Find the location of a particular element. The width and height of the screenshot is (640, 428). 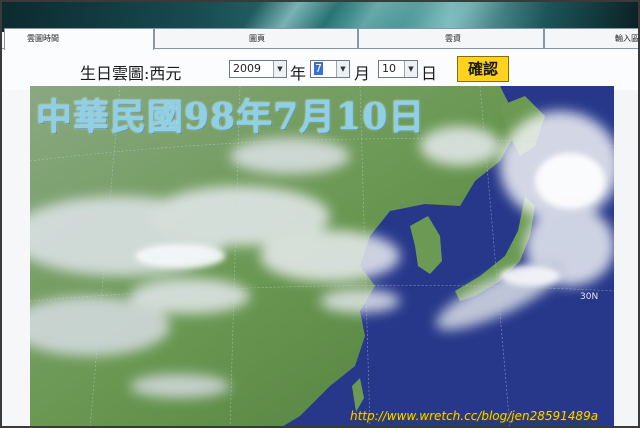

tab-label: 雲資 is located at coordinates (453, 38).